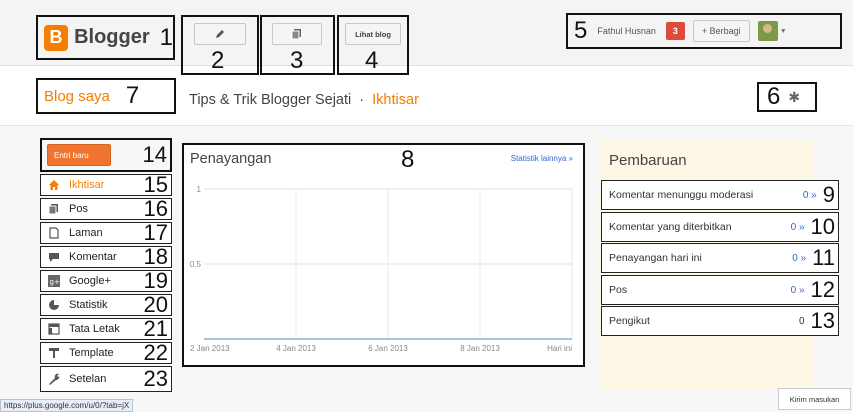 The height and width of the screenshot is (412, 853). What do you see at coordinates (231, 159) in the screenshot?
I see `stats-title: Penayangan` at bounding box center [231, 159].